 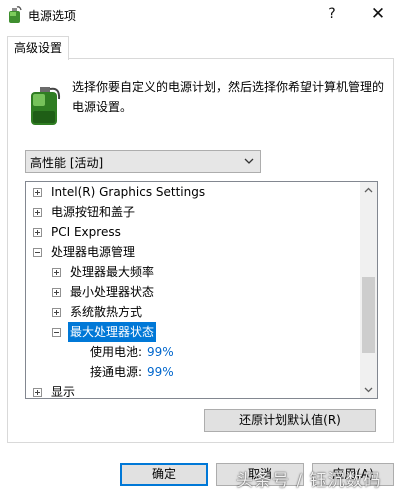 What do you see at coordinates (15, 14) in the screenshot?
I see `power-options-icon` at bounding box center [15, 14].